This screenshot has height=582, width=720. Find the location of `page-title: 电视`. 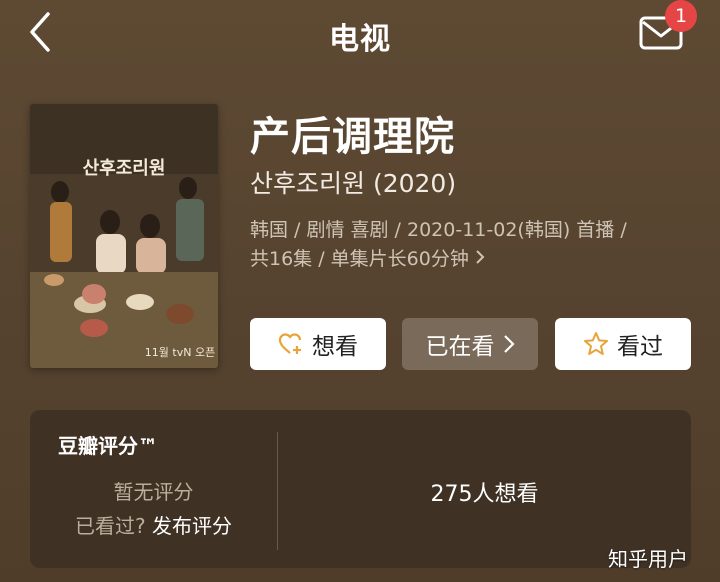

page-title: 电视 is located at coordinates (360, 39).